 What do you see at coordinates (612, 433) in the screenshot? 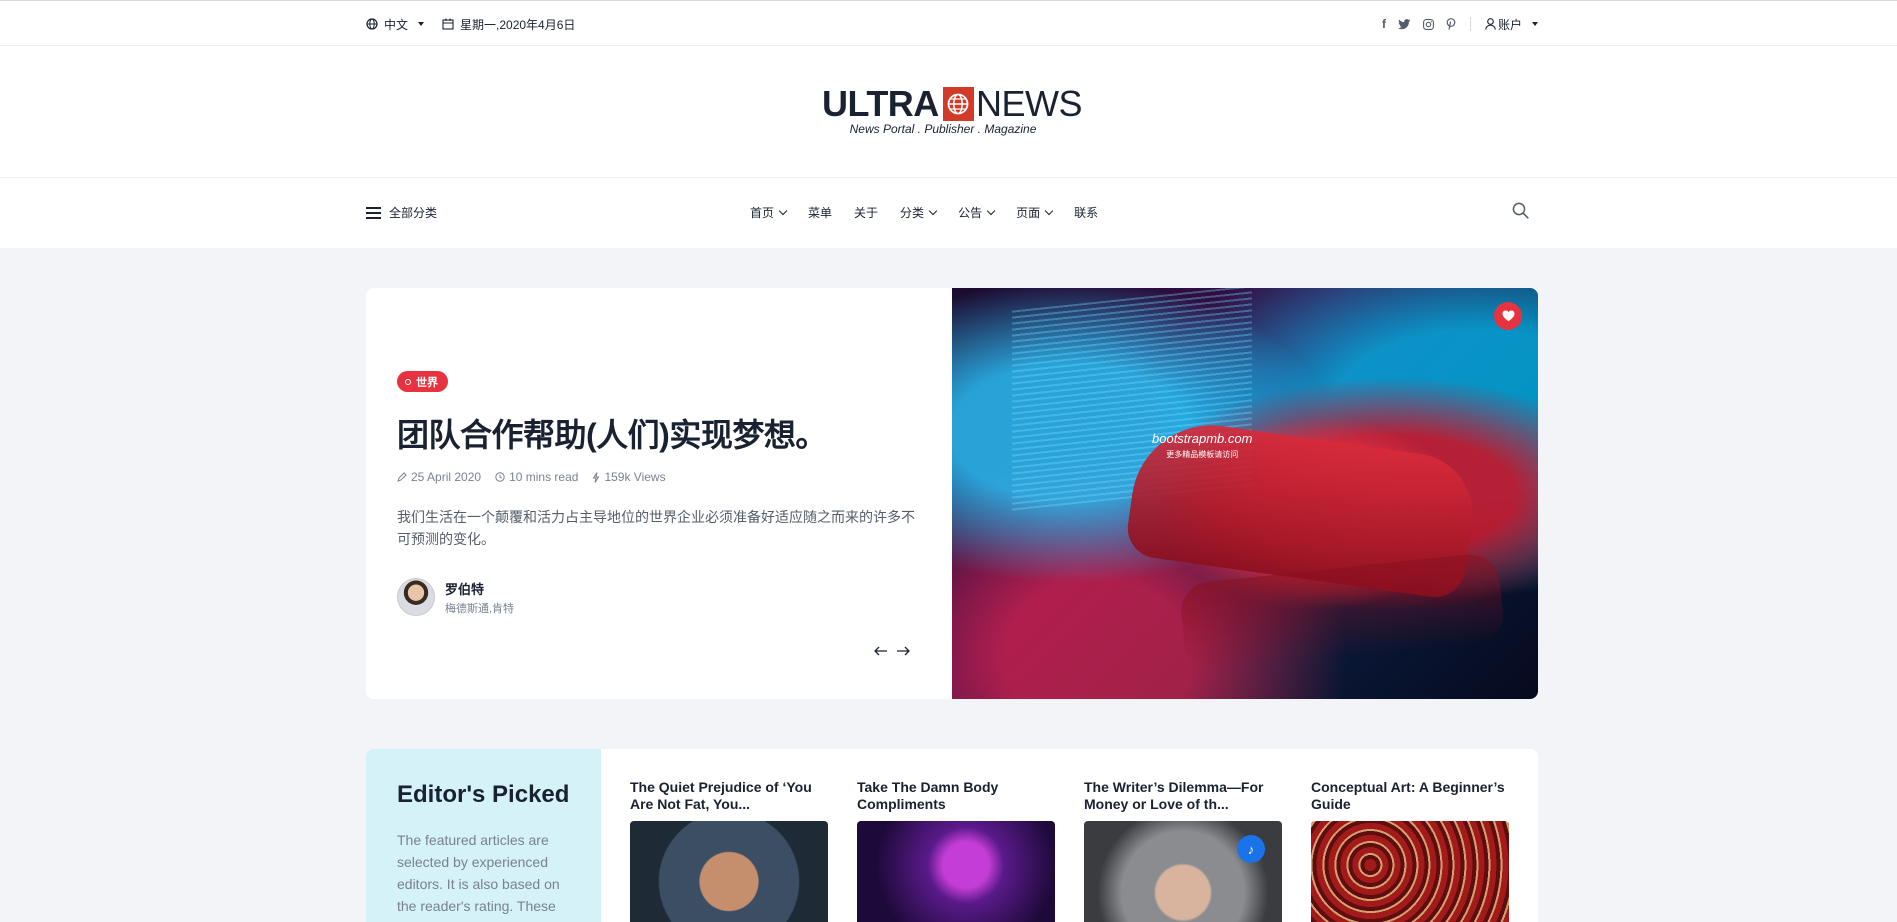
I see `article-title: 团队合作帮助(人们)实现梦想。` at bounding box center [612, 433].